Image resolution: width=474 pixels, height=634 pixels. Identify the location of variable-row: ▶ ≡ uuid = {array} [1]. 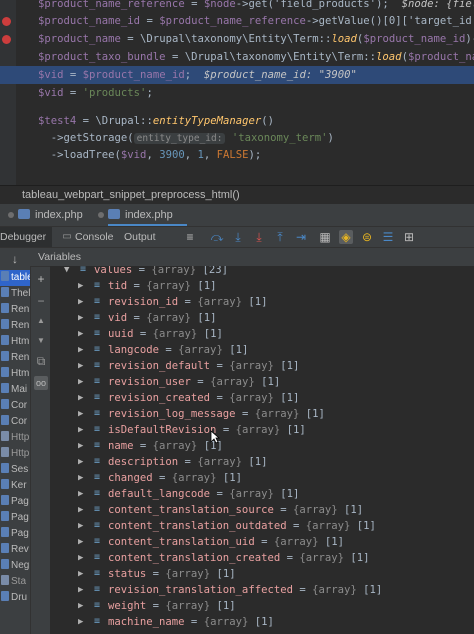
(262, 334).